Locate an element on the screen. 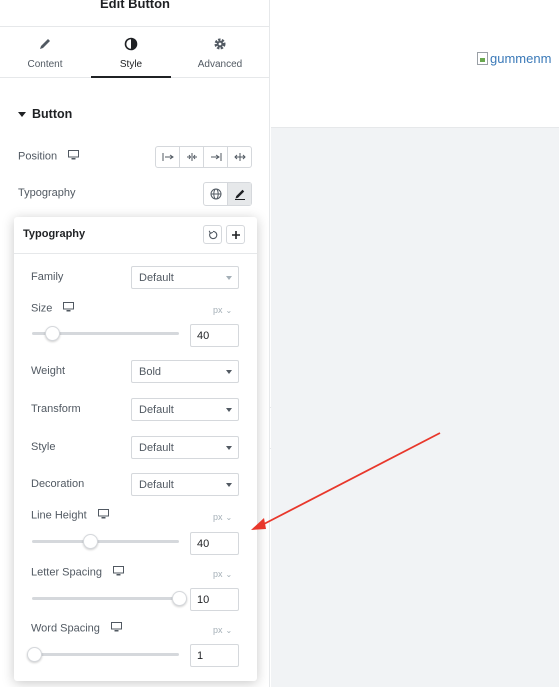 The image size is (559, 687). align-end-icon is located at coordinates (215, 157).